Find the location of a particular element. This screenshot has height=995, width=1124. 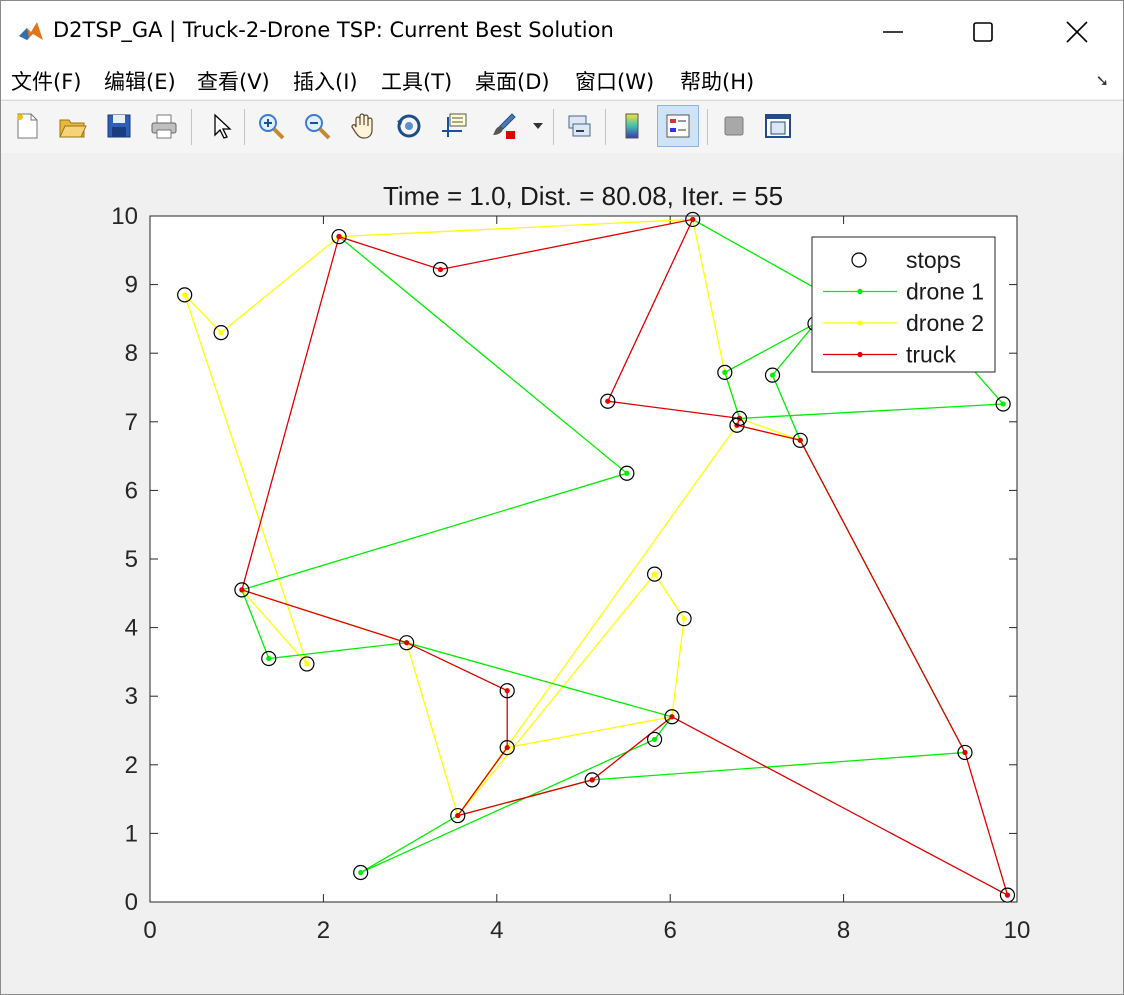

legend-icon is located at coordinates (678, 126).